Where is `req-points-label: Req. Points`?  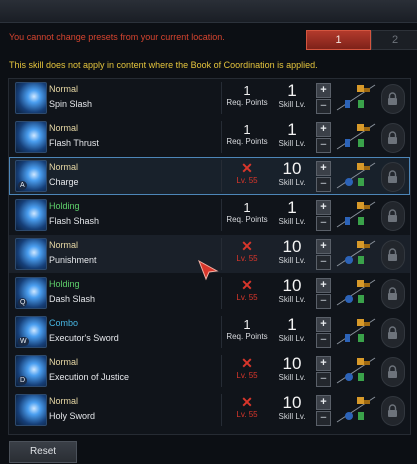
req-points-label: Req. Points is located at coordinates (247, 219).